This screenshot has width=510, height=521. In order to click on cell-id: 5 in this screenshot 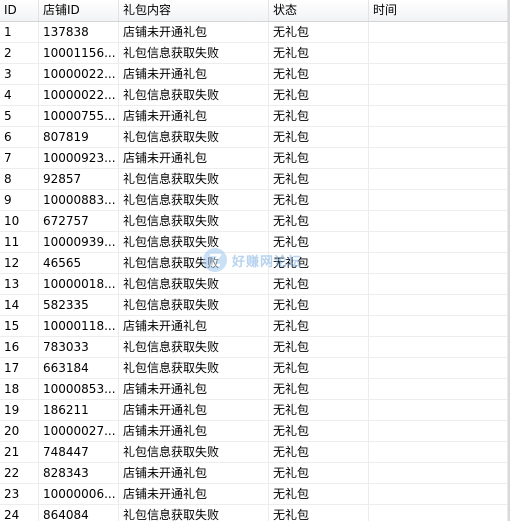, I will do `click(19, 116)`.